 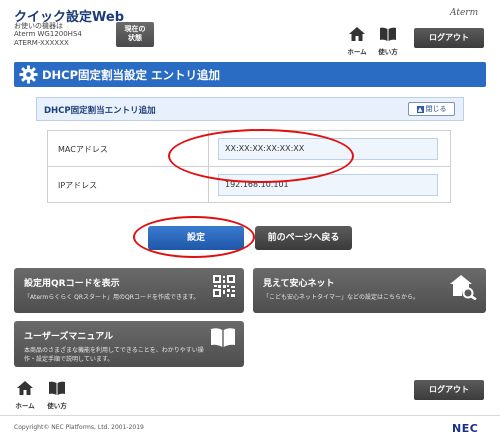 I want to click on current-status-label: 現在の 状態, so click(x=135, y=33).